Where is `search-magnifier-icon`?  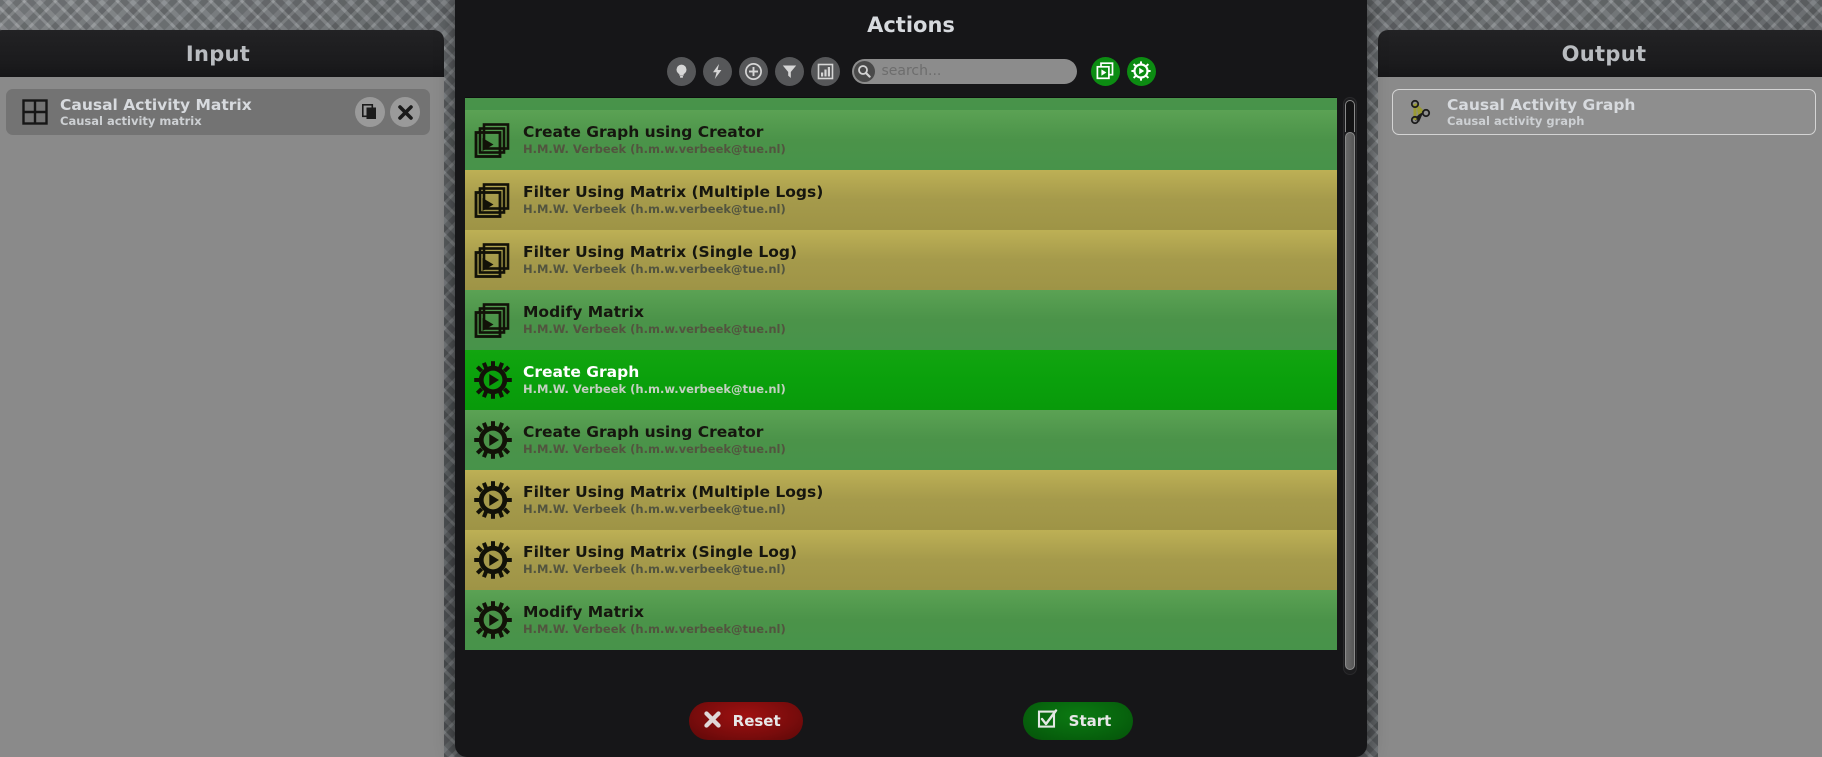
search-magnifier-icon is located at coordinates (864, 71).